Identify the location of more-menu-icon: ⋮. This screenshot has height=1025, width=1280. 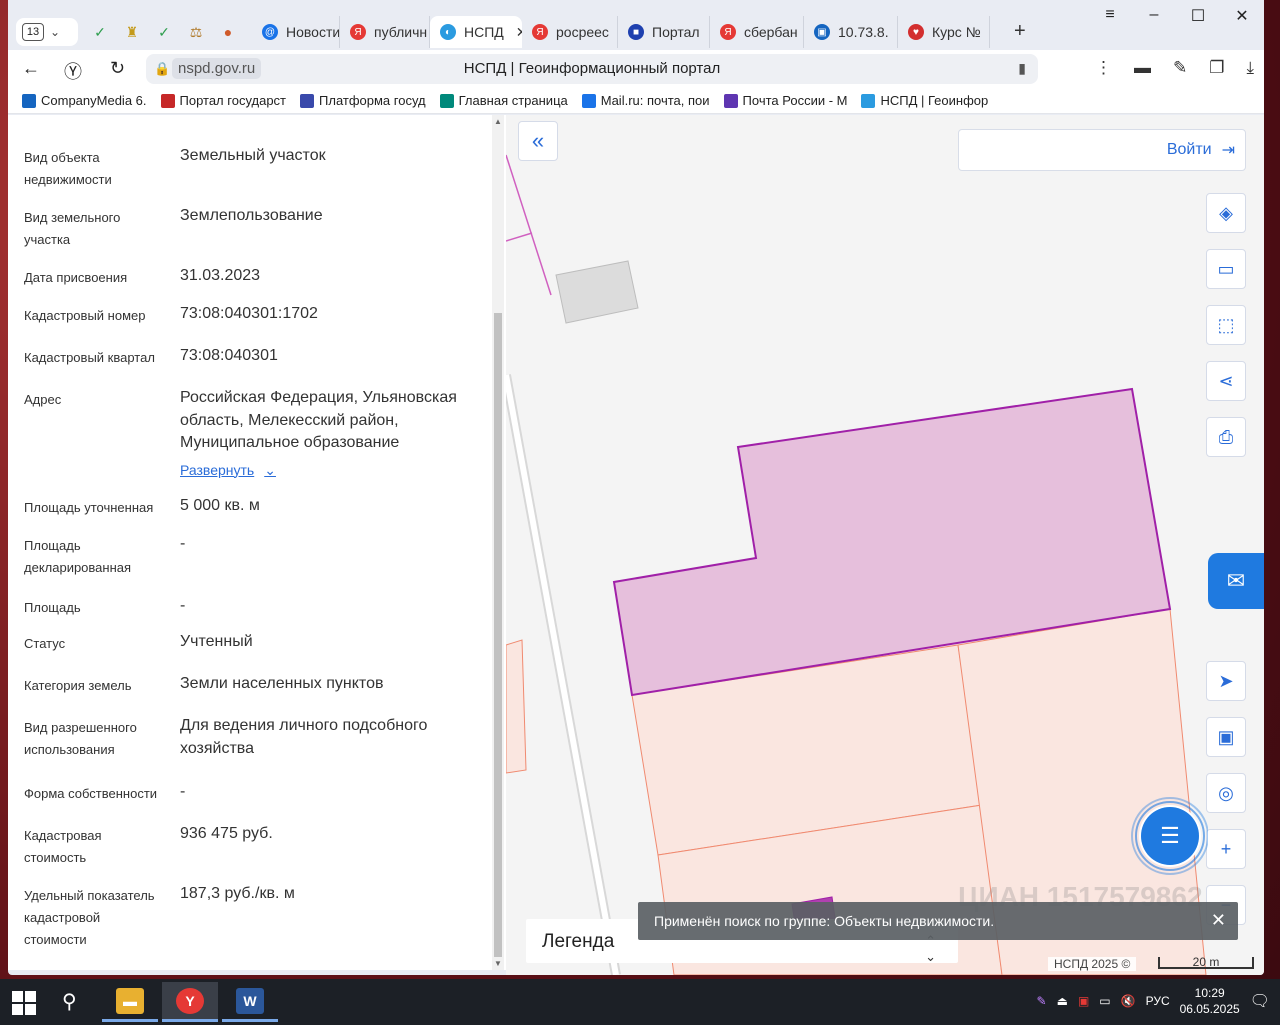
(1103, 68).